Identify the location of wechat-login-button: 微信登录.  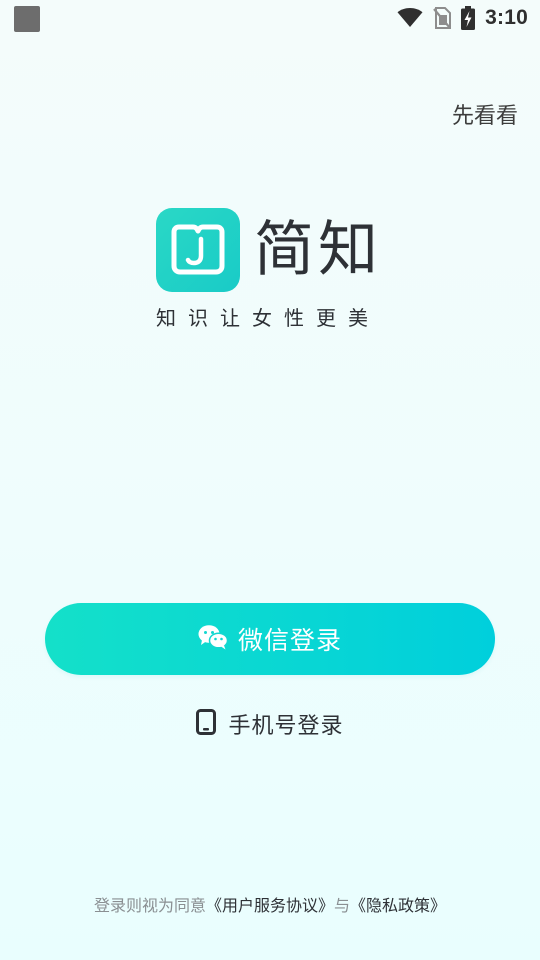
(270, 639).